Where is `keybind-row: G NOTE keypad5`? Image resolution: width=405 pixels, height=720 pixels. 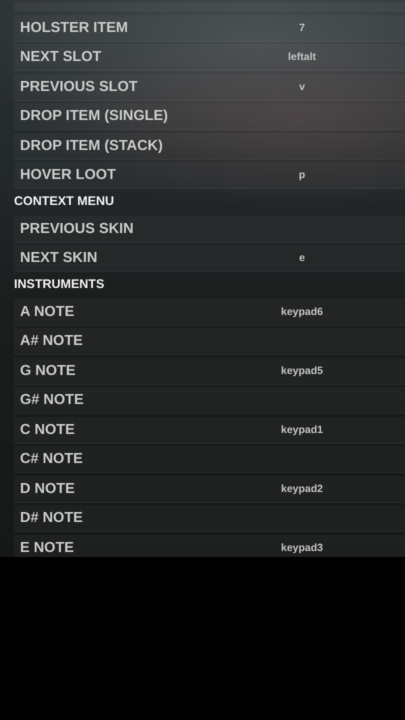
keybind-row: G NOTE keypad5 is located at coordinates (209, 371).